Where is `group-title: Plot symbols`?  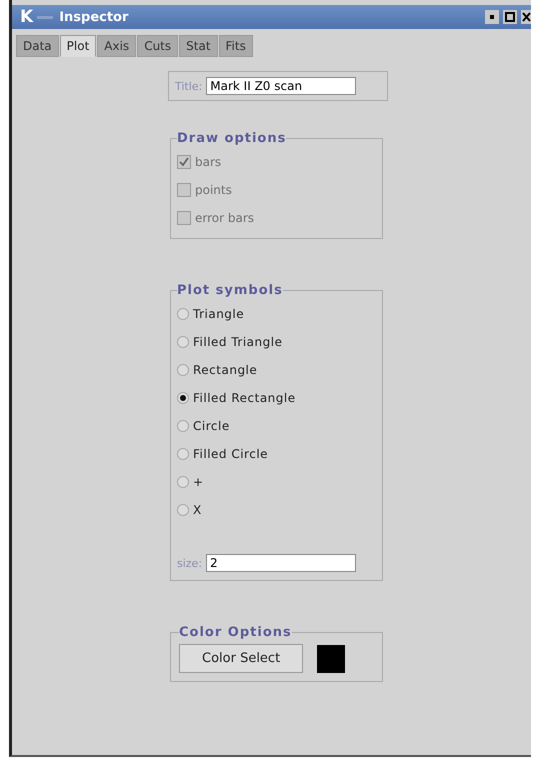
group-title: Plot symbols is located at coordinates (230, 290).